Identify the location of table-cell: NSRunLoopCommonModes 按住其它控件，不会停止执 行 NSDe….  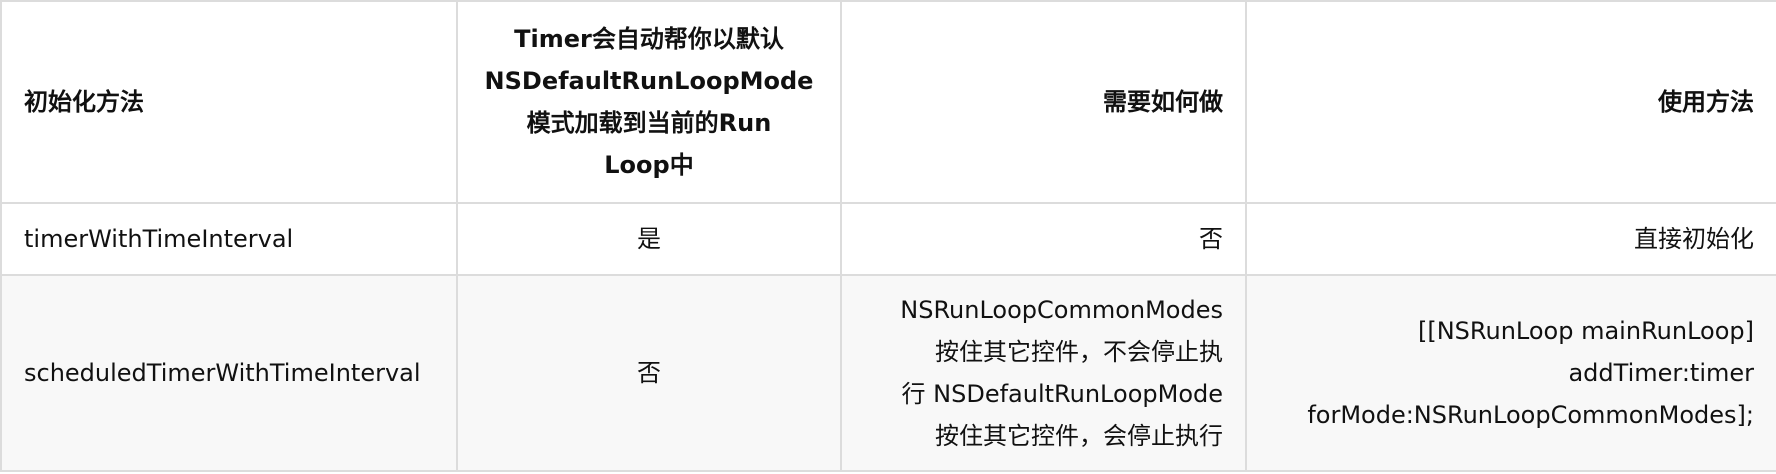
(1043, 373).